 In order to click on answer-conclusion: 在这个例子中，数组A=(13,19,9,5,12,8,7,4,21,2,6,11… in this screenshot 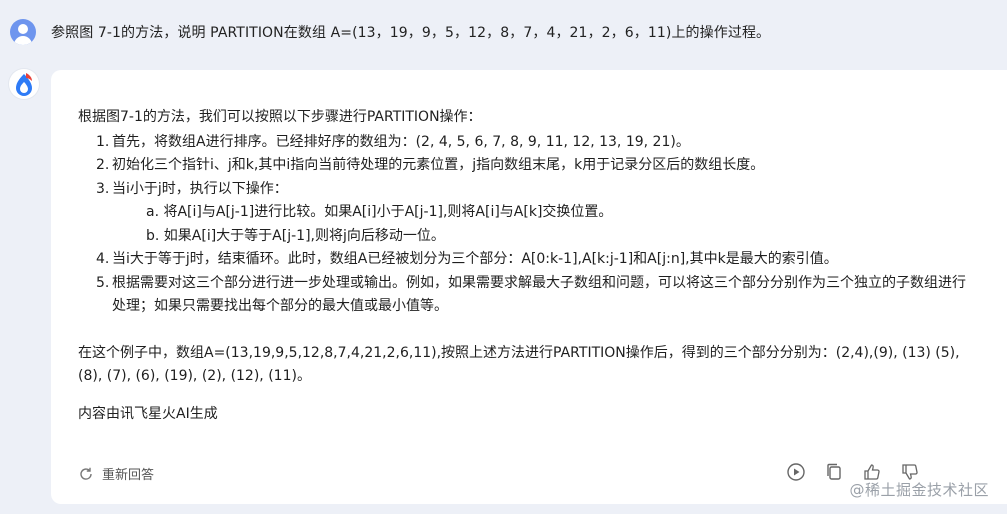, I will do `click(519, 364)`.